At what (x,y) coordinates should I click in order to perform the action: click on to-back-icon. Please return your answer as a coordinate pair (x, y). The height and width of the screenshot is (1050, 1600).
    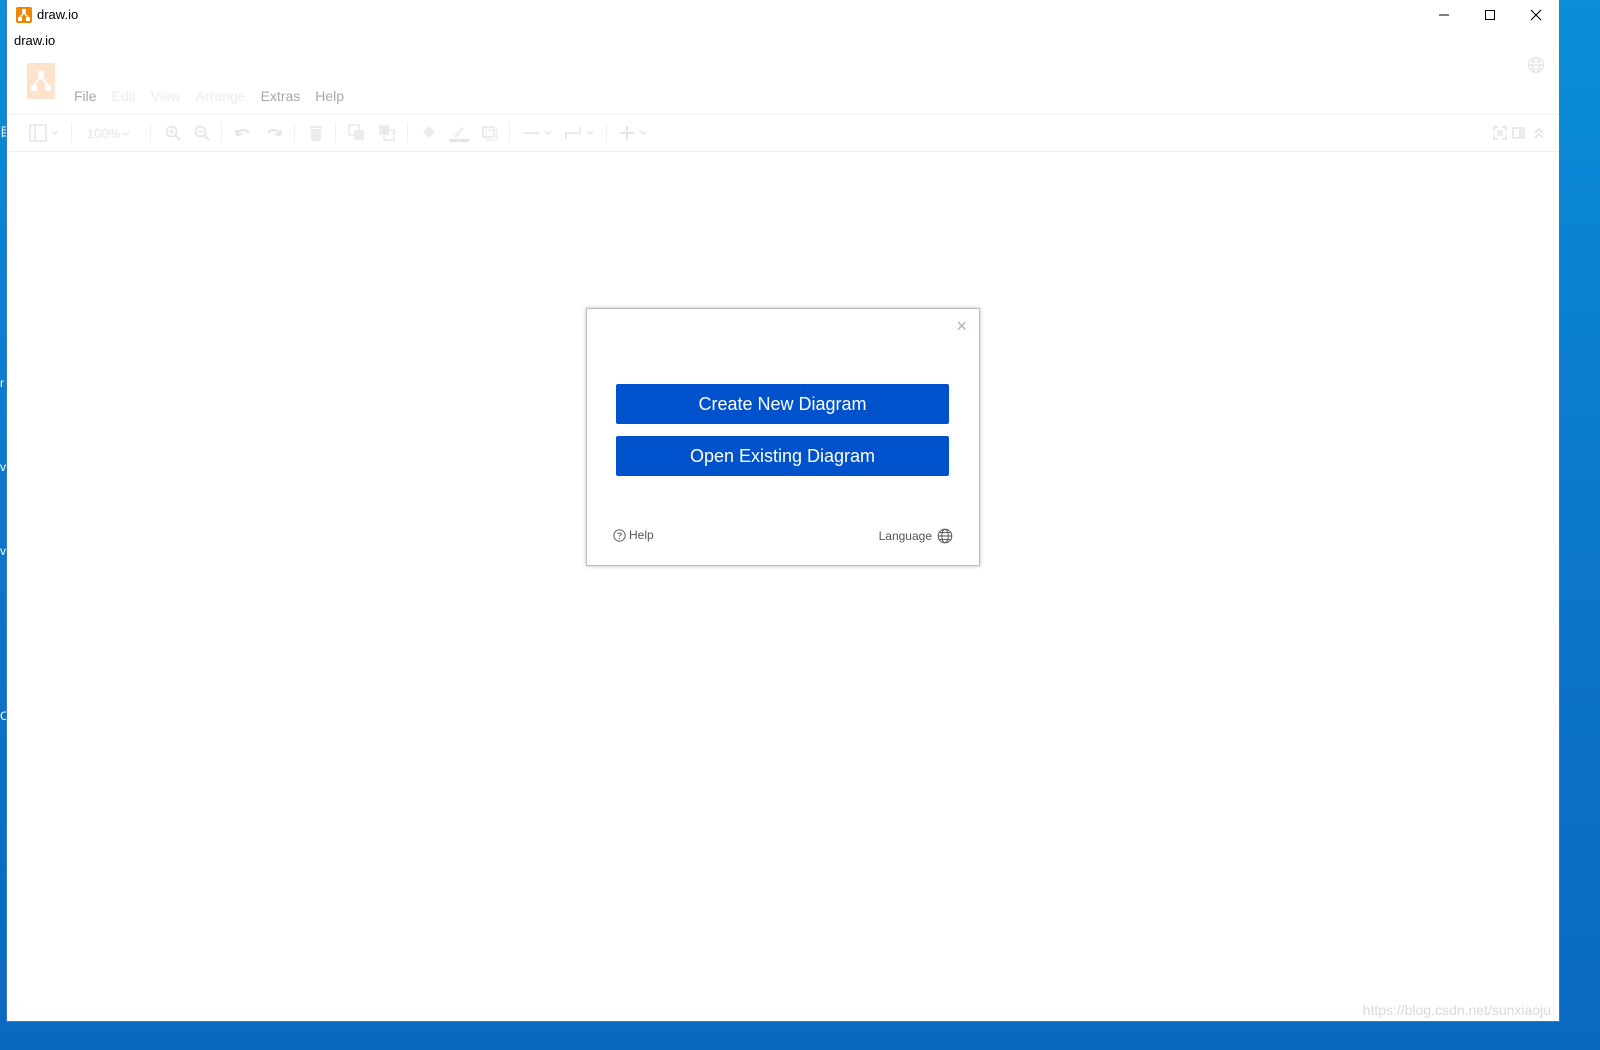
    Looking at the image, I should click on (387, 133).